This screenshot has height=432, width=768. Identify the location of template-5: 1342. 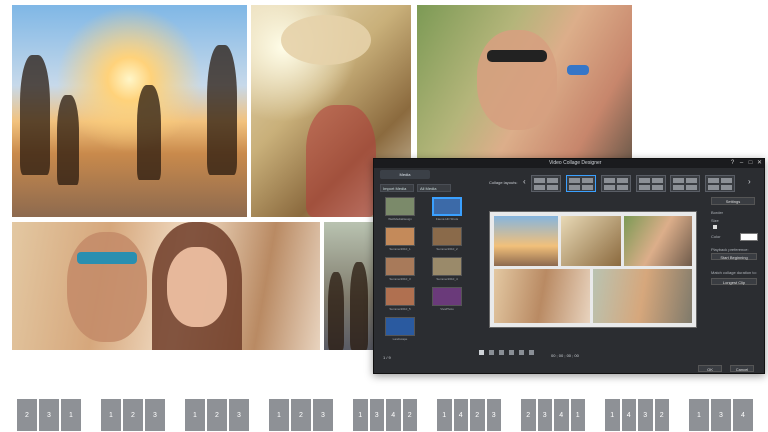
(385, 415).